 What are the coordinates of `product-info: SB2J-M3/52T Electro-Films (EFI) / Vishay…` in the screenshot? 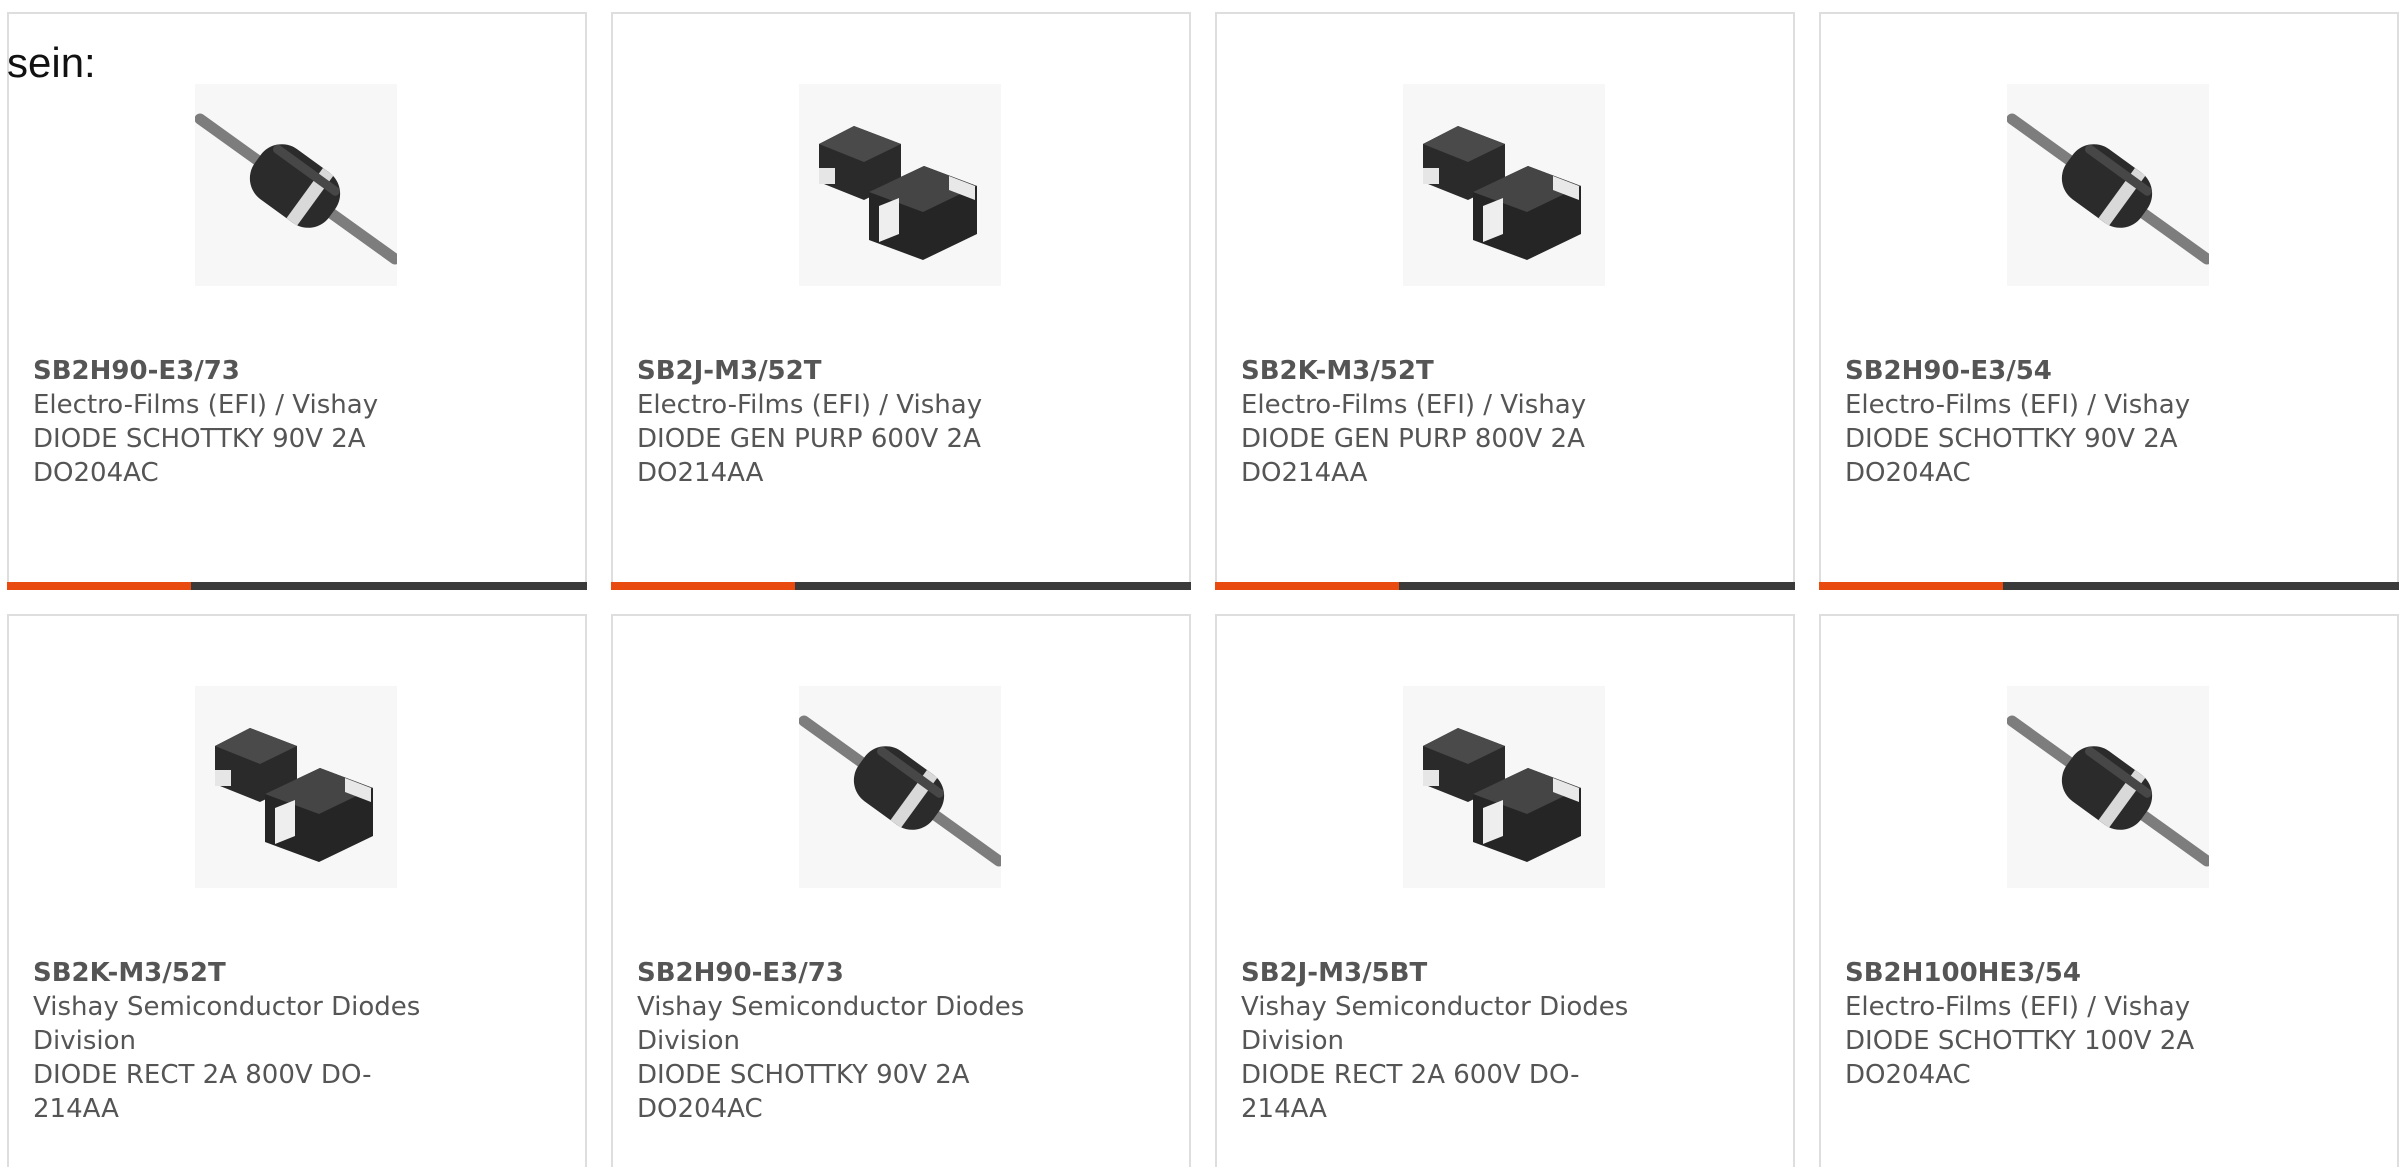 It's located at (847, 422).